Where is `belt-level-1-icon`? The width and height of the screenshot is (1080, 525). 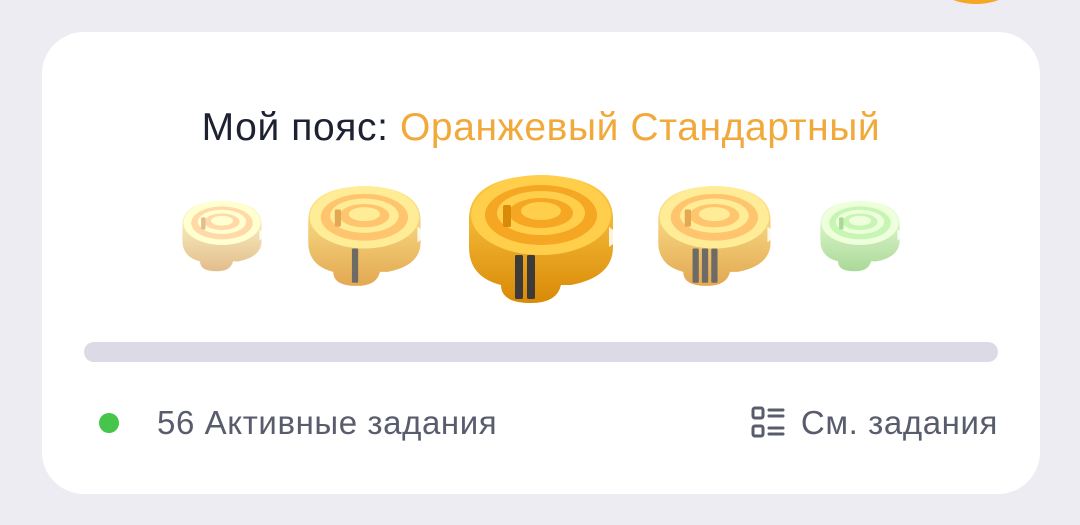 belt-level-1-icon is located at coordinates (225, 236).